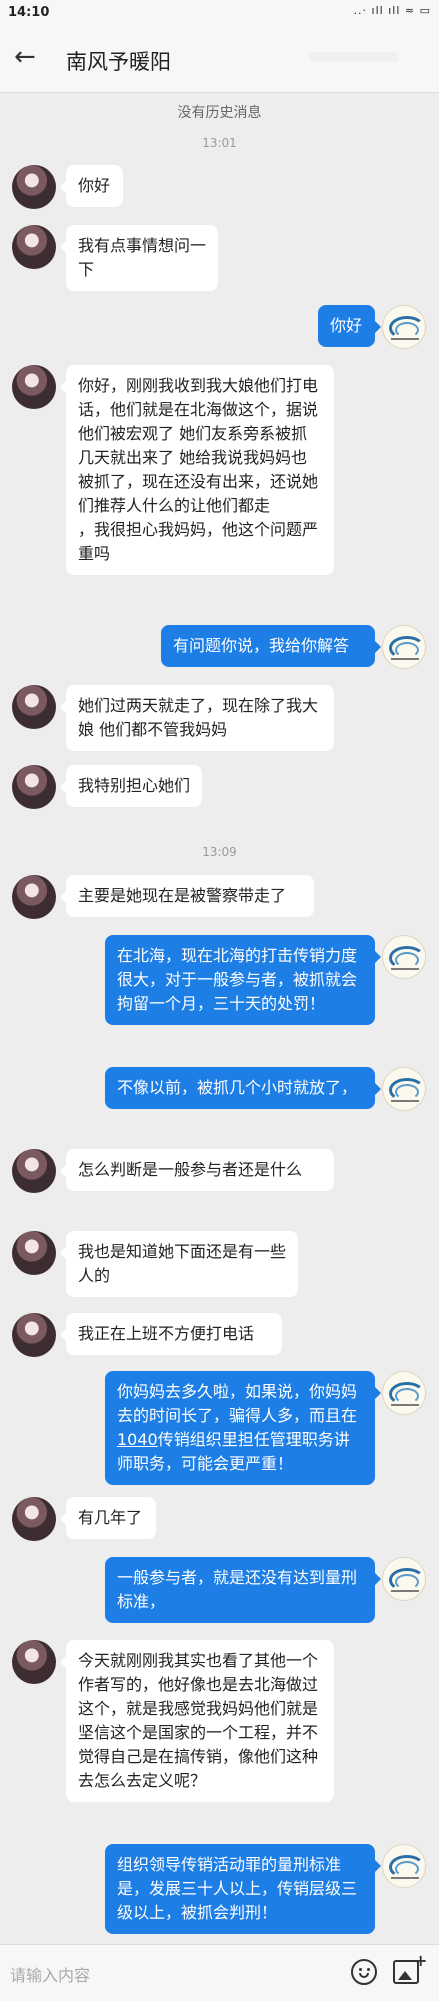 This screenshot has height=2001, width=439. Describe the element at coordinates (131, 786) in the screenshot. I see `message-bubble-left: 我特别担心她们` at that location.